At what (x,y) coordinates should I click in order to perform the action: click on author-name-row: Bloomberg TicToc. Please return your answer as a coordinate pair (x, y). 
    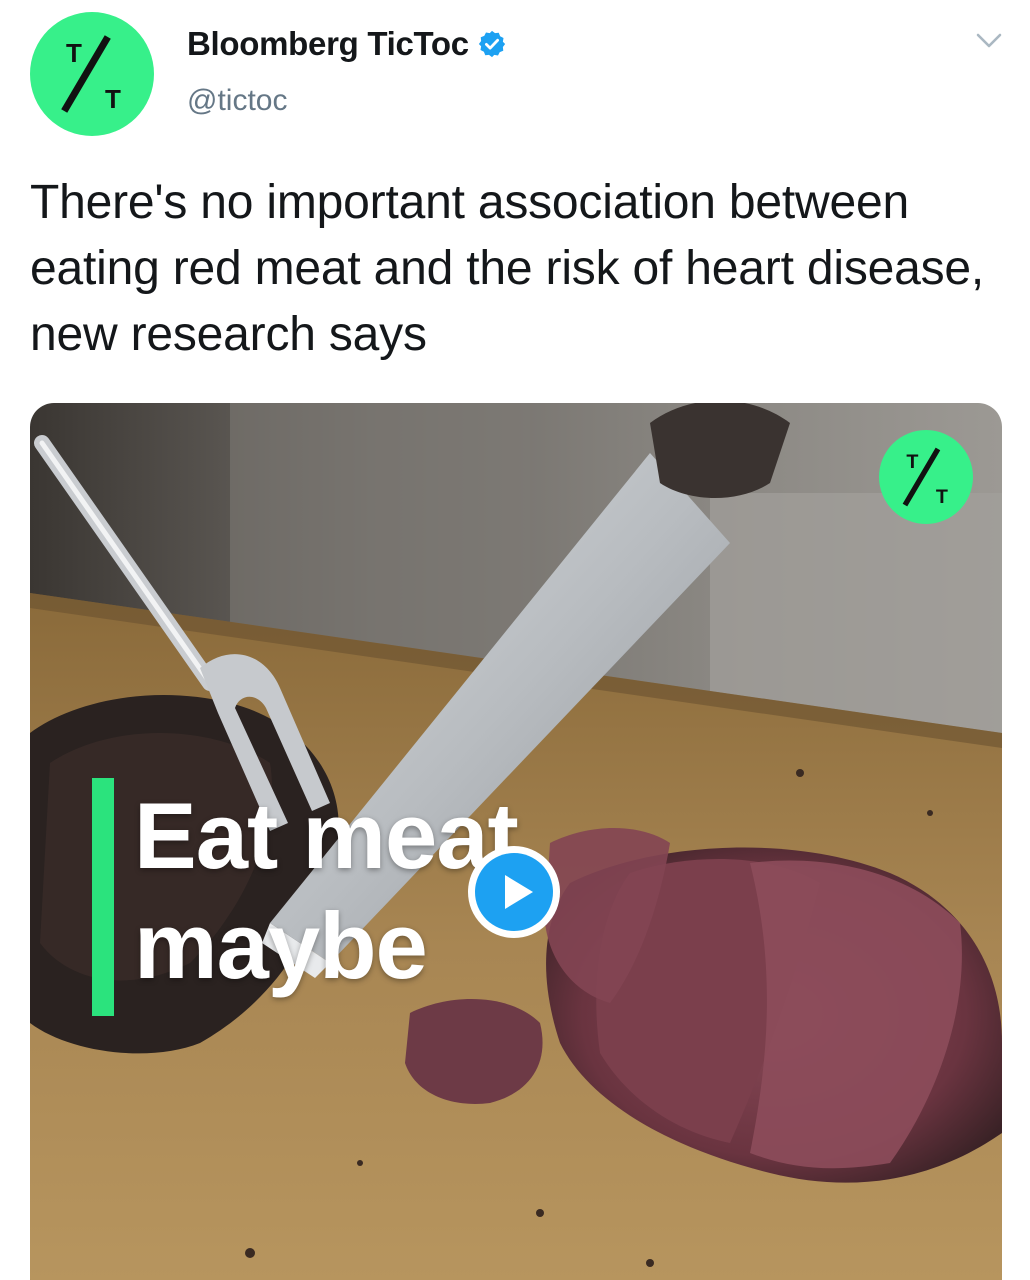
    Looking at the image, I should click on (347, 44).